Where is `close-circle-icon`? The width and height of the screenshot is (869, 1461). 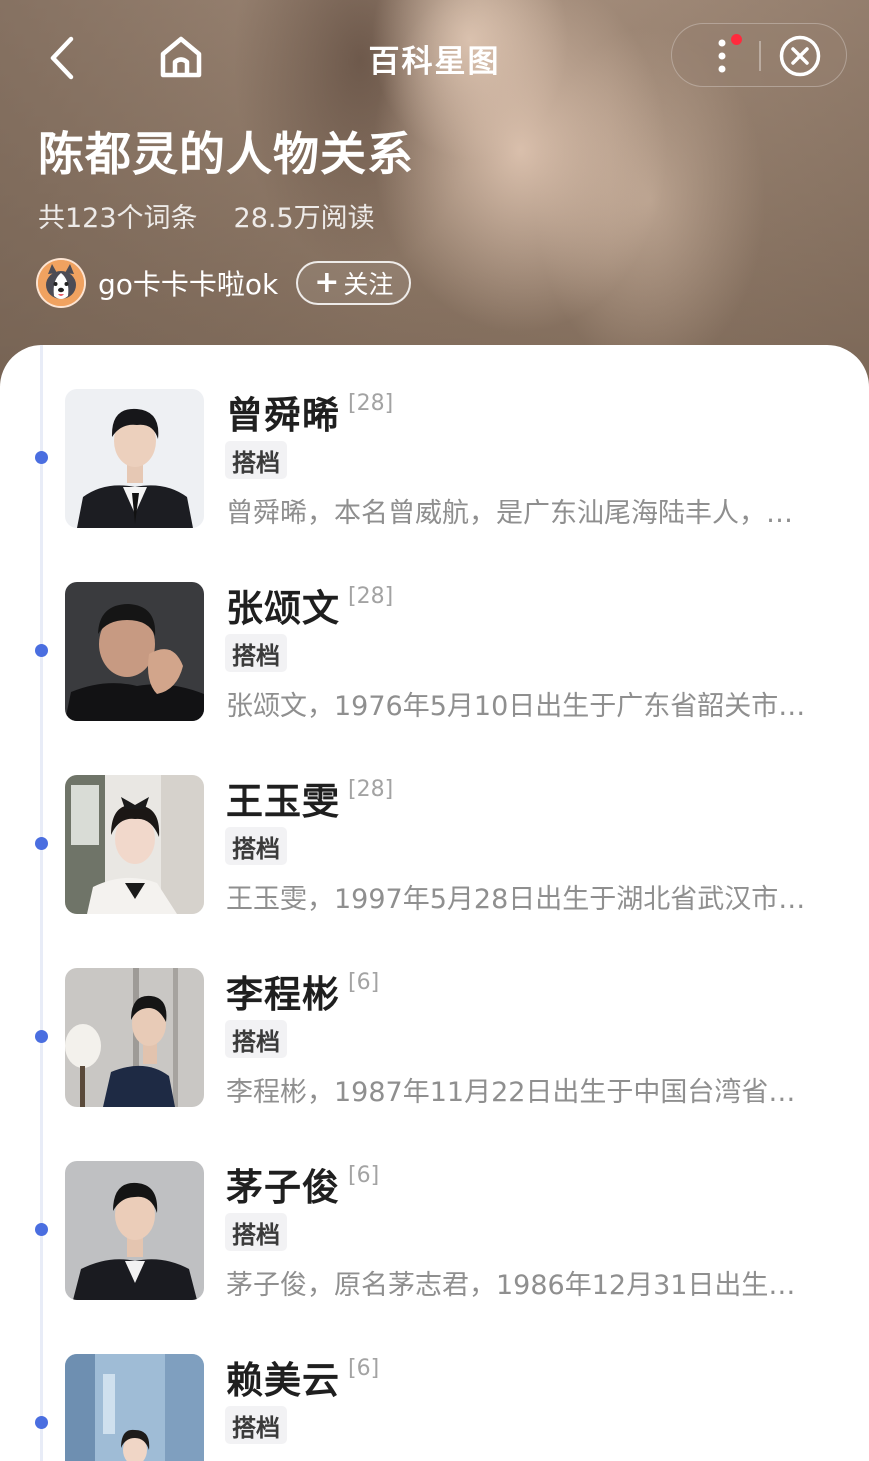 close-circle-icon is located at coordinates (800, 56).